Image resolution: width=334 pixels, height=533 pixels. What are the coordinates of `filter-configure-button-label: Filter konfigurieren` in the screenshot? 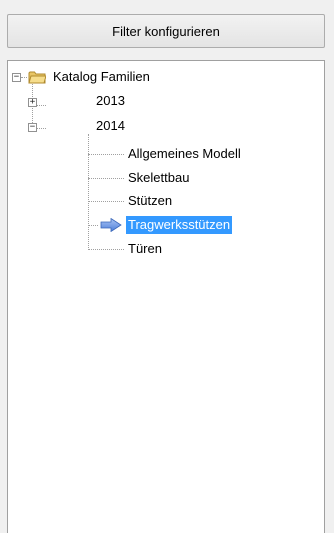 It's located at (166, 31).